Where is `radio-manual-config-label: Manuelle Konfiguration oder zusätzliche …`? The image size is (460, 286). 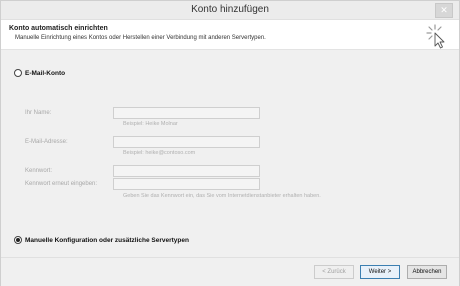 radio-manual-config-label: Manuelle Konfiguration oder zusätzliche … is located at coordinates (107, 240).